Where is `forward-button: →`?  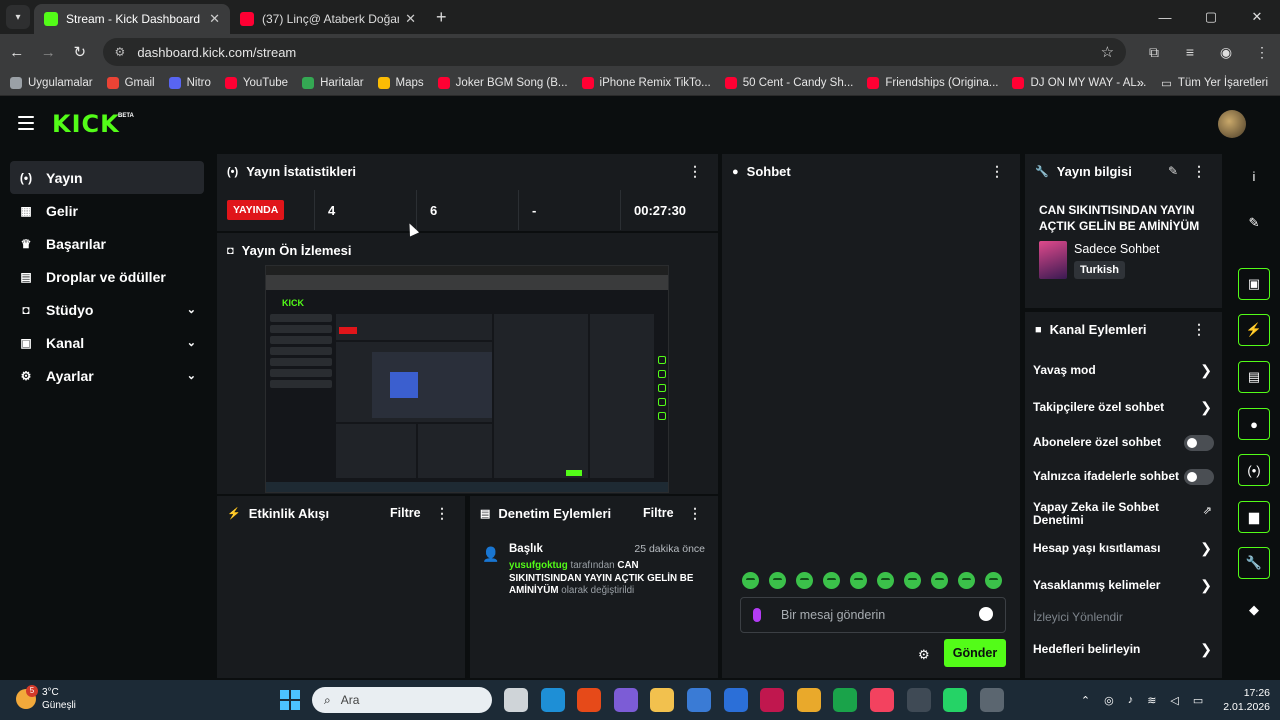 forward-button: → is located at coordinates (49, 52).